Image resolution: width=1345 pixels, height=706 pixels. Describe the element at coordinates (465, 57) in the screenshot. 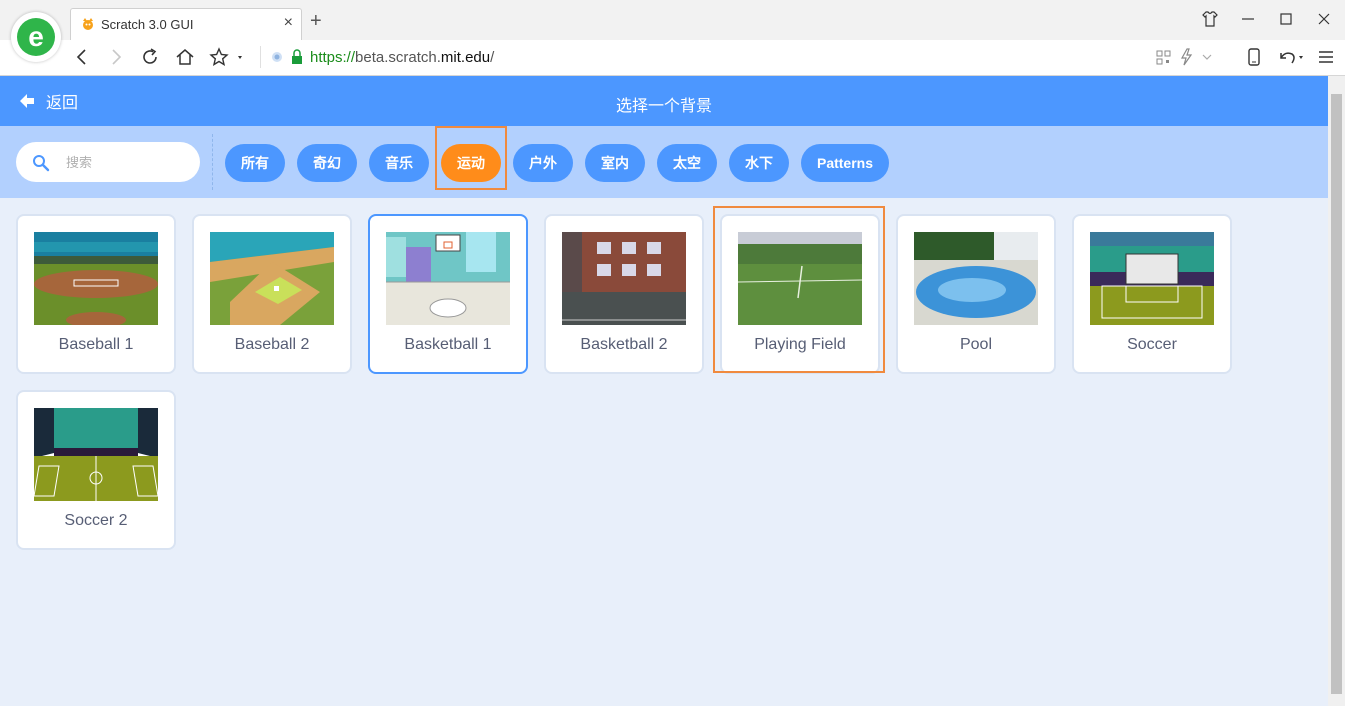

I see `url-domain: mit.edu` at that location.